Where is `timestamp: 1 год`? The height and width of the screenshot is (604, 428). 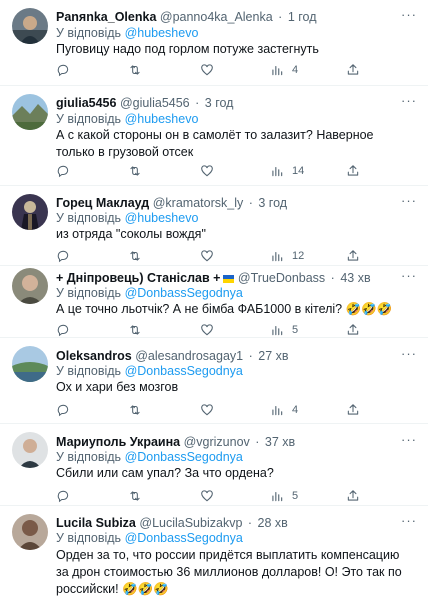 timestamp: 1 год is located at coordinates (302, 17).